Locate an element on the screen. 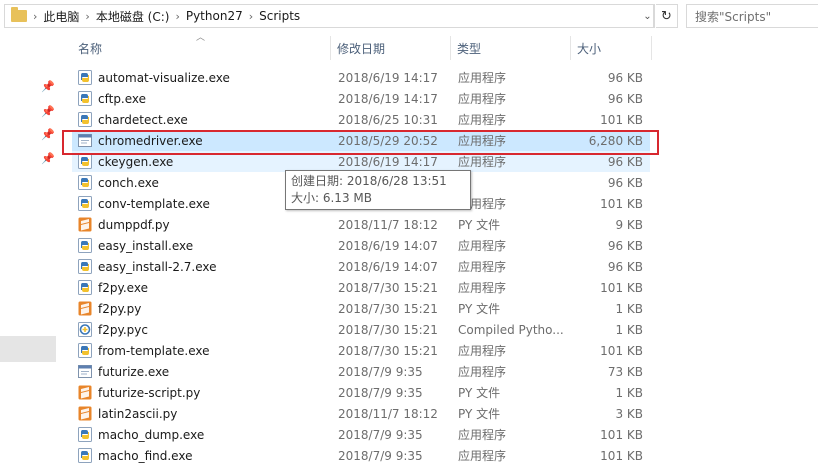 The height and width of the screenshot is (465, 818). file-name: macho_dump.exe is located at coordinates (151, 434).